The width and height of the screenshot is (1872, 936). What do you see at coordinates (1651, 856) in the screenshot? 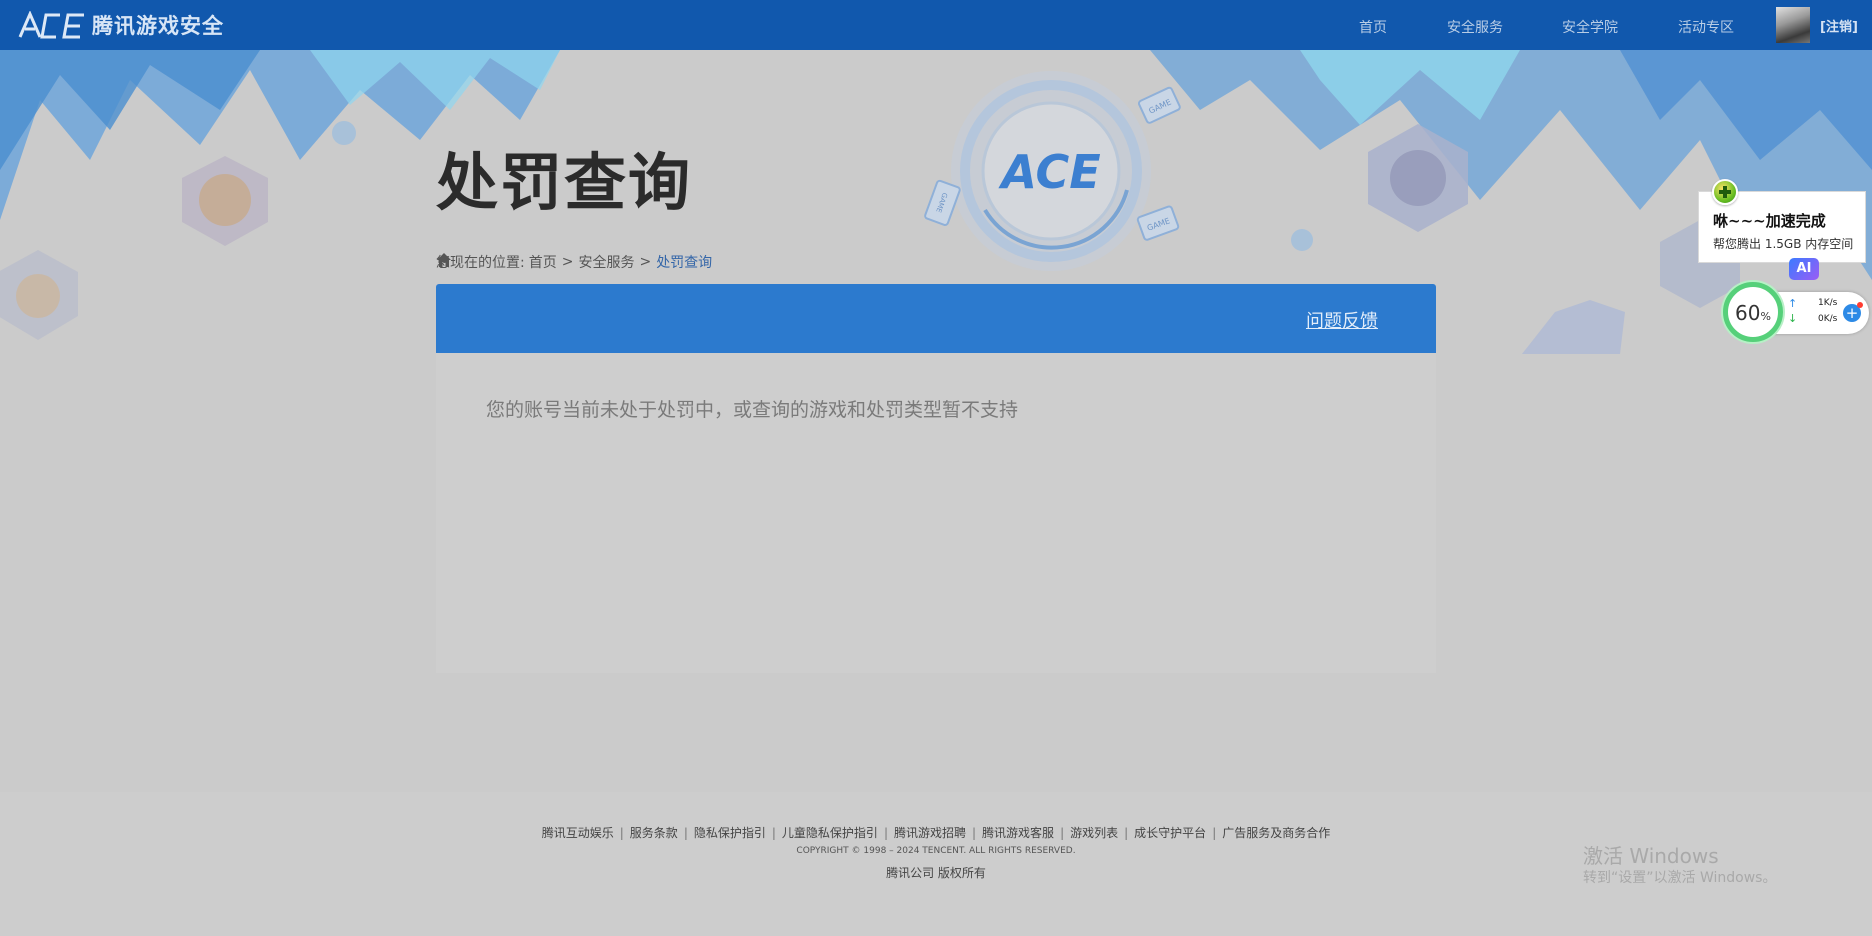
I see `windows-activation-watermark-title: 激活 Windows` at bounding box center [1651, 856].